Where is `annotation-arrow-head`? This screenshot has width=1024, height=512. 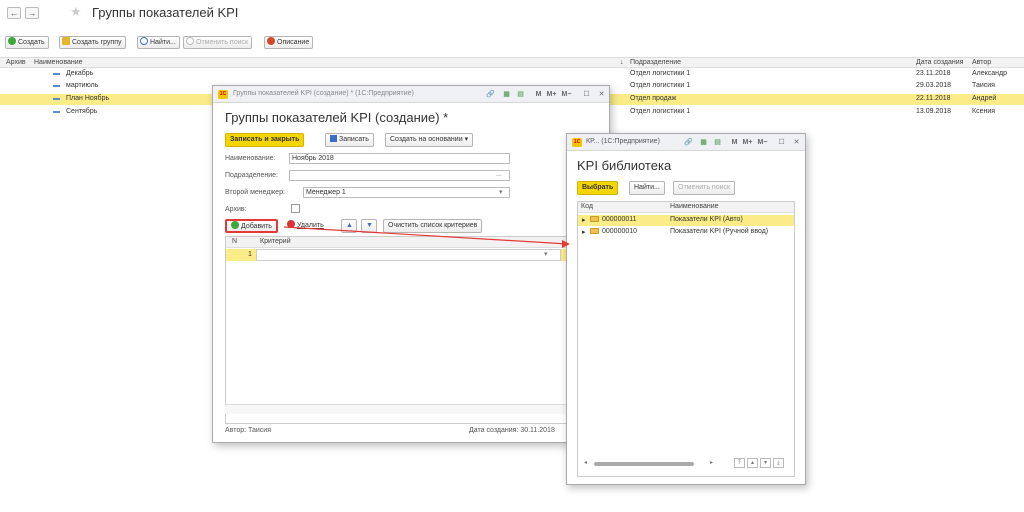 annotation-arrow-head is located at coordinates (566, 244).